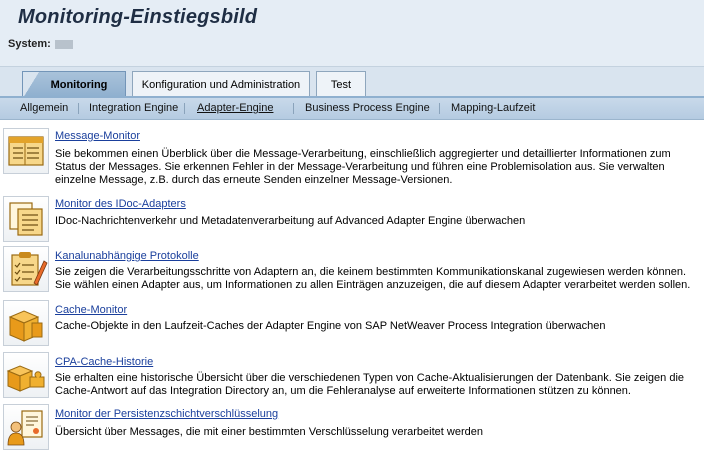 This screenshot has width=704, height=452. I want to click on system-label: System:, so click(29, 44).